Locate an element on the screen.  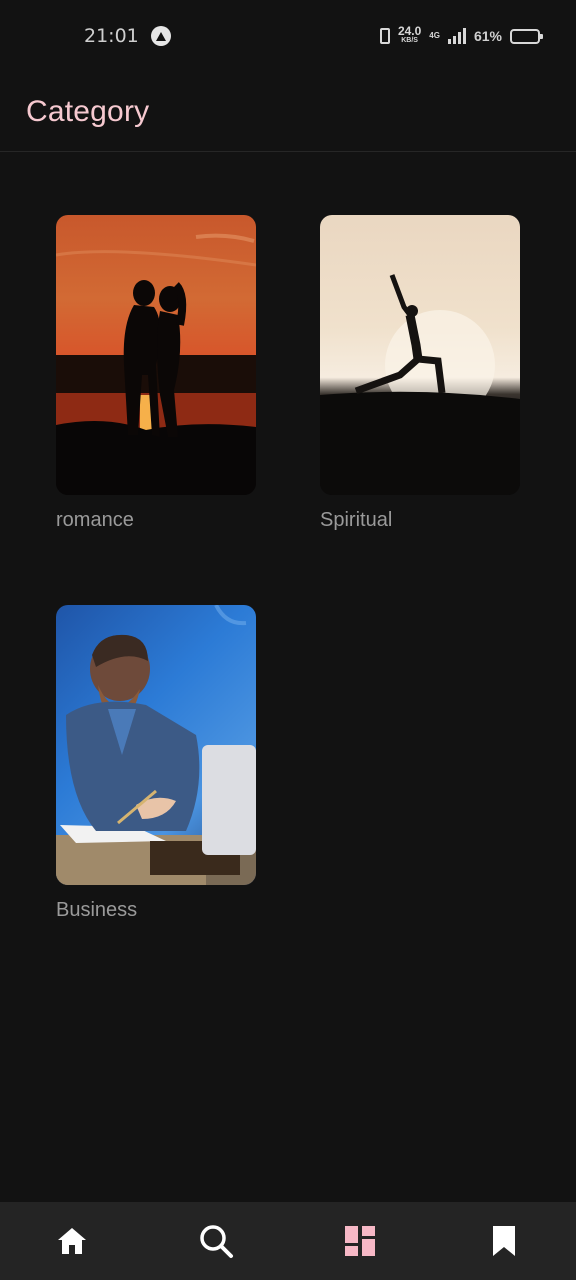
category-card-spiritual: Spiritual is located at coordinates (420, 373).